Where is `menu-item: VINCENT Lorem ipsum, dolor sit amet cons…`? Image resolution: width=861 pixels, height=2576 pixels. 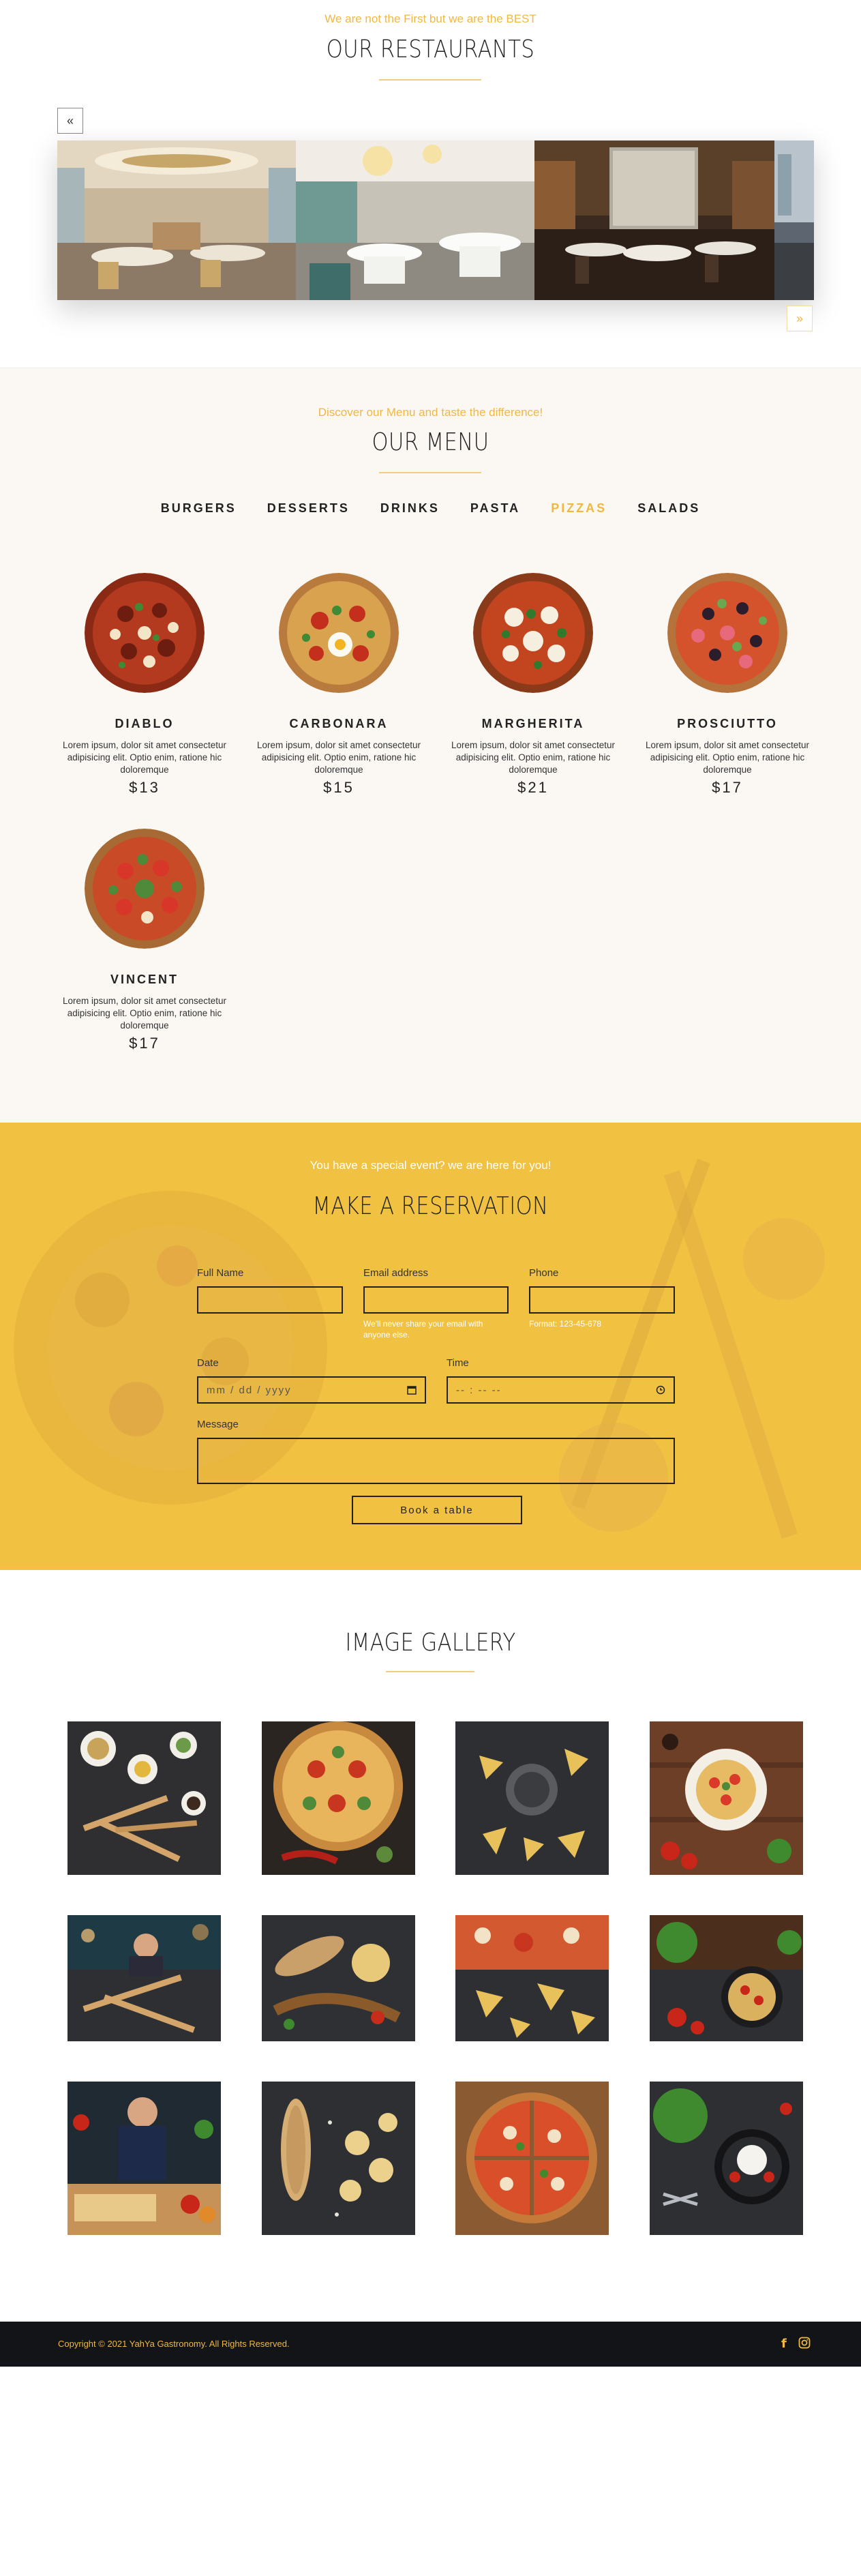 menu-item: VINCENT Lorem ipsum, dolor sit amet cons… is located at coordinates (144, 940).